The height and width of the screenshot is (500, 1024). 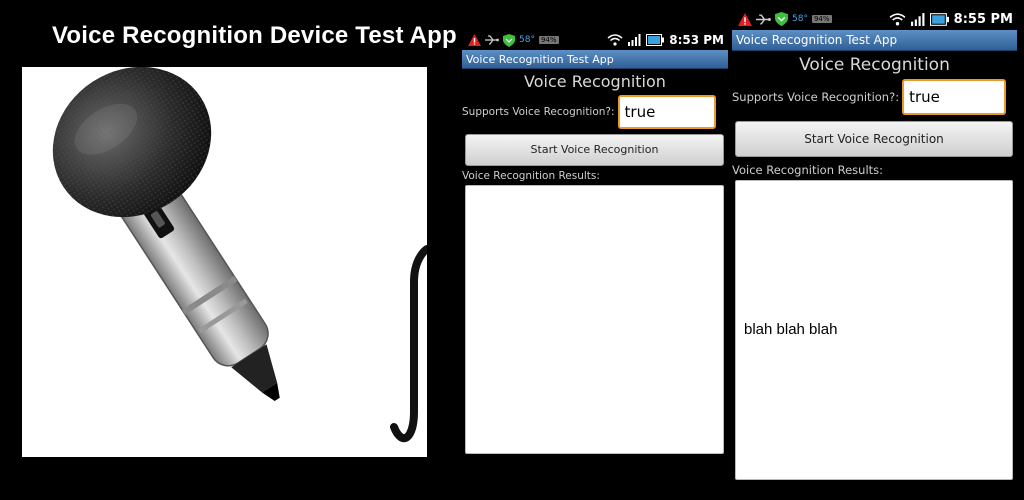 I want to click on results-text: blah blah blah, so click(x=791, y=329).